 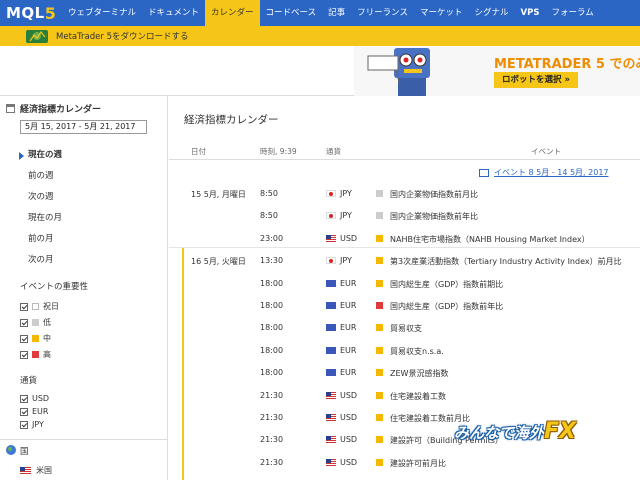 What do you see at coordinates (31, 13) in the screenshot?
I see `mql5-logo: MQL 5` at bounding box center [31, 13].